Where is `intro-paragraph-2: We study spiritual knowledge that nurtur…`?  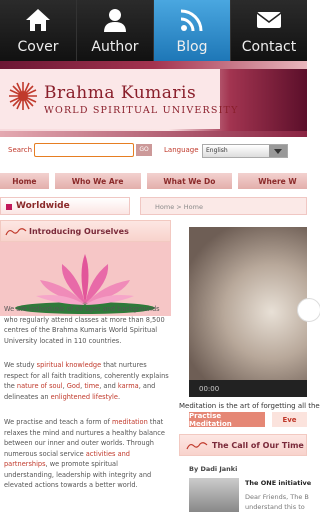
intro-paragraph-2: We study spiritual knowledge that nurtur… is located at coordinates (86, 381).